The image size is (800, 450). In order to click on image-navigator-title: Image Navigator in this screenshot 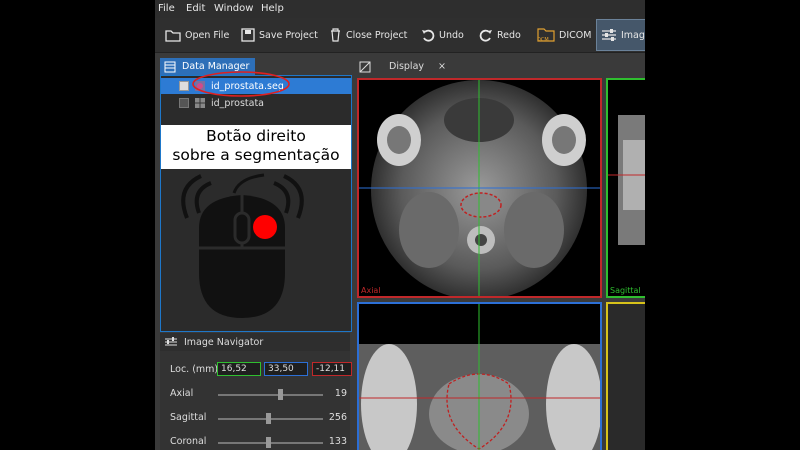, I will do `click(224, 342)`.